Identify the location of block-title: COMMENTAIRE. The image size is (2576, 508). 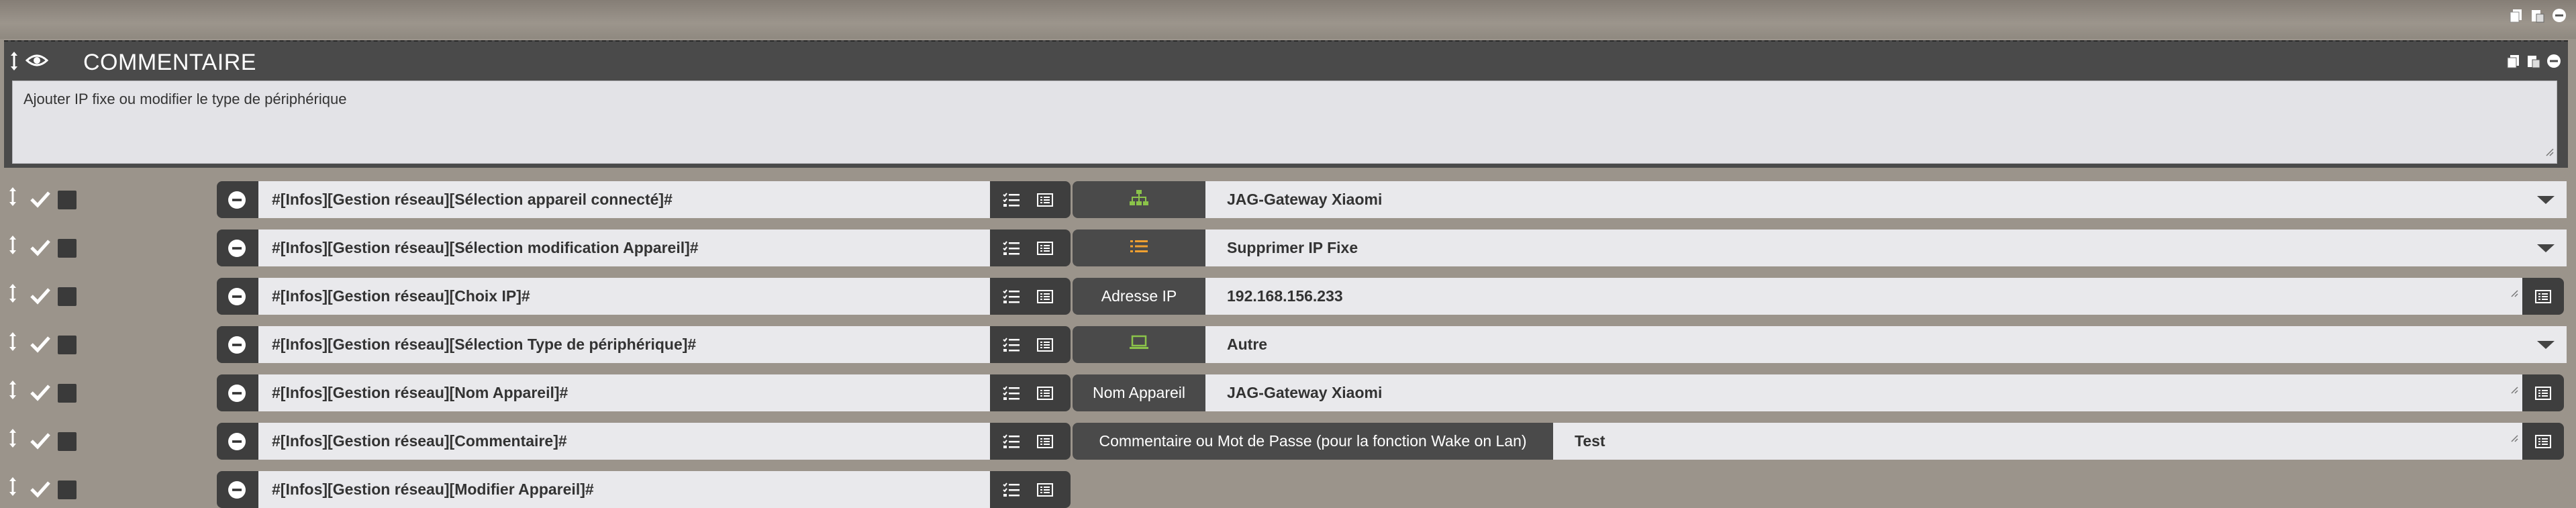
(169, 62).